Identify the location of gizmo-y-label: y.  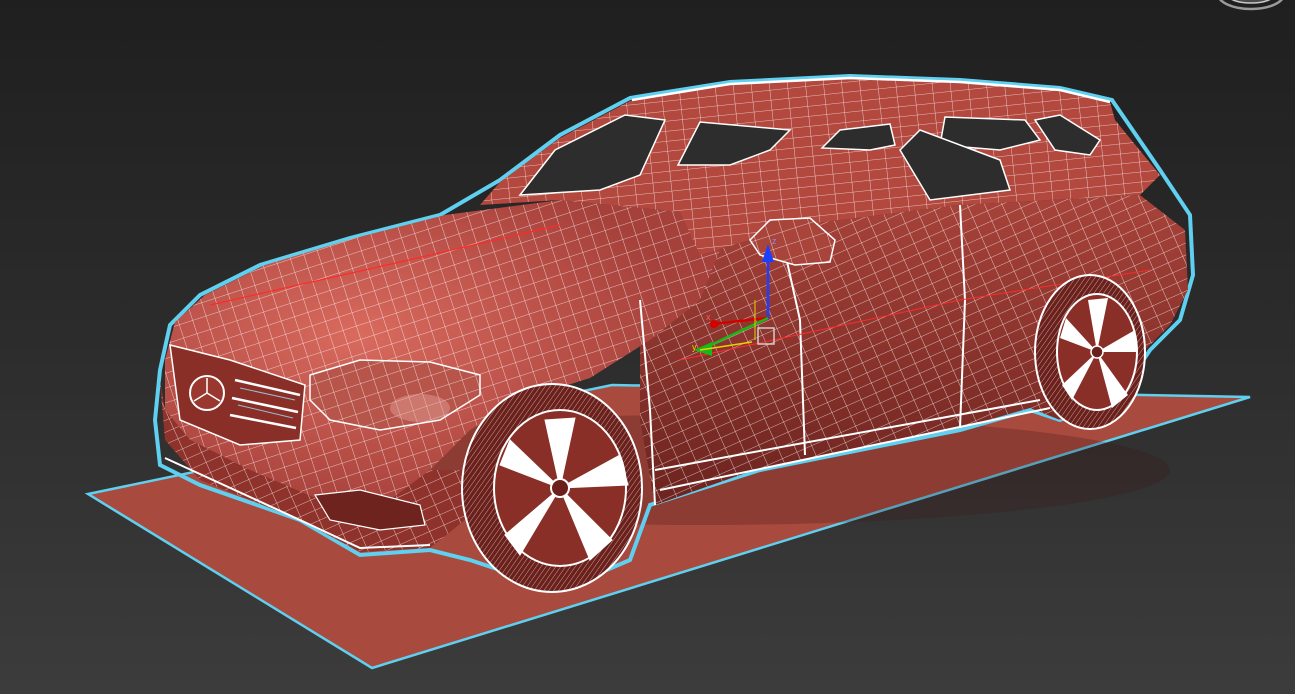
(694, 347).